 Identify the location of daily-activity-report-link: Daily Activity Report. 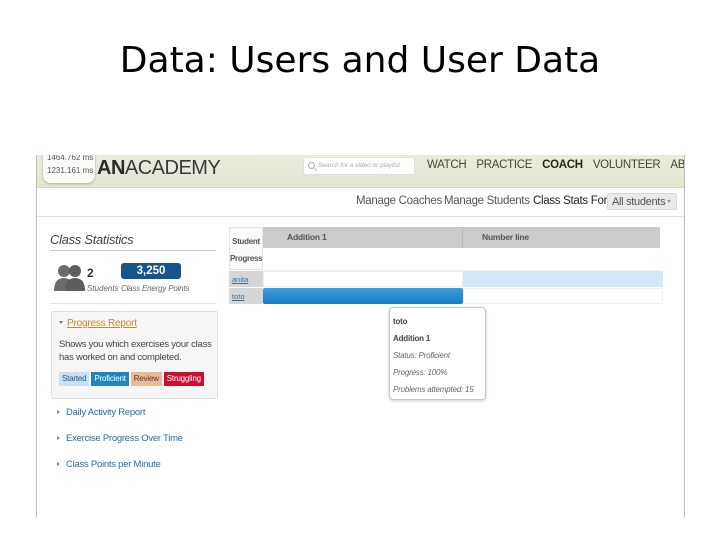
(101, 412).